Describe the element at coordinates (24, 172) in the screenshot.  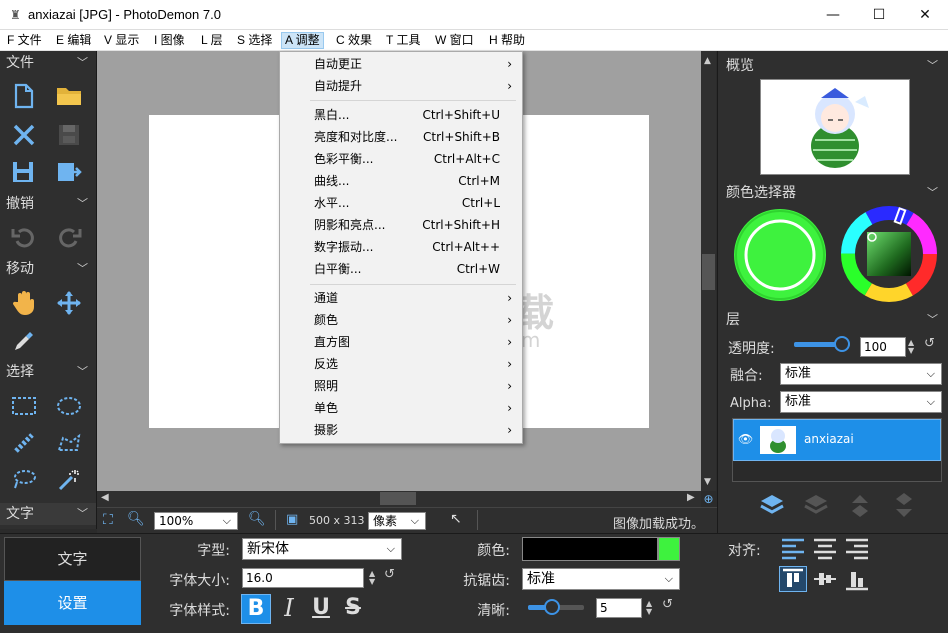
I see `save-as-icon` at that location.